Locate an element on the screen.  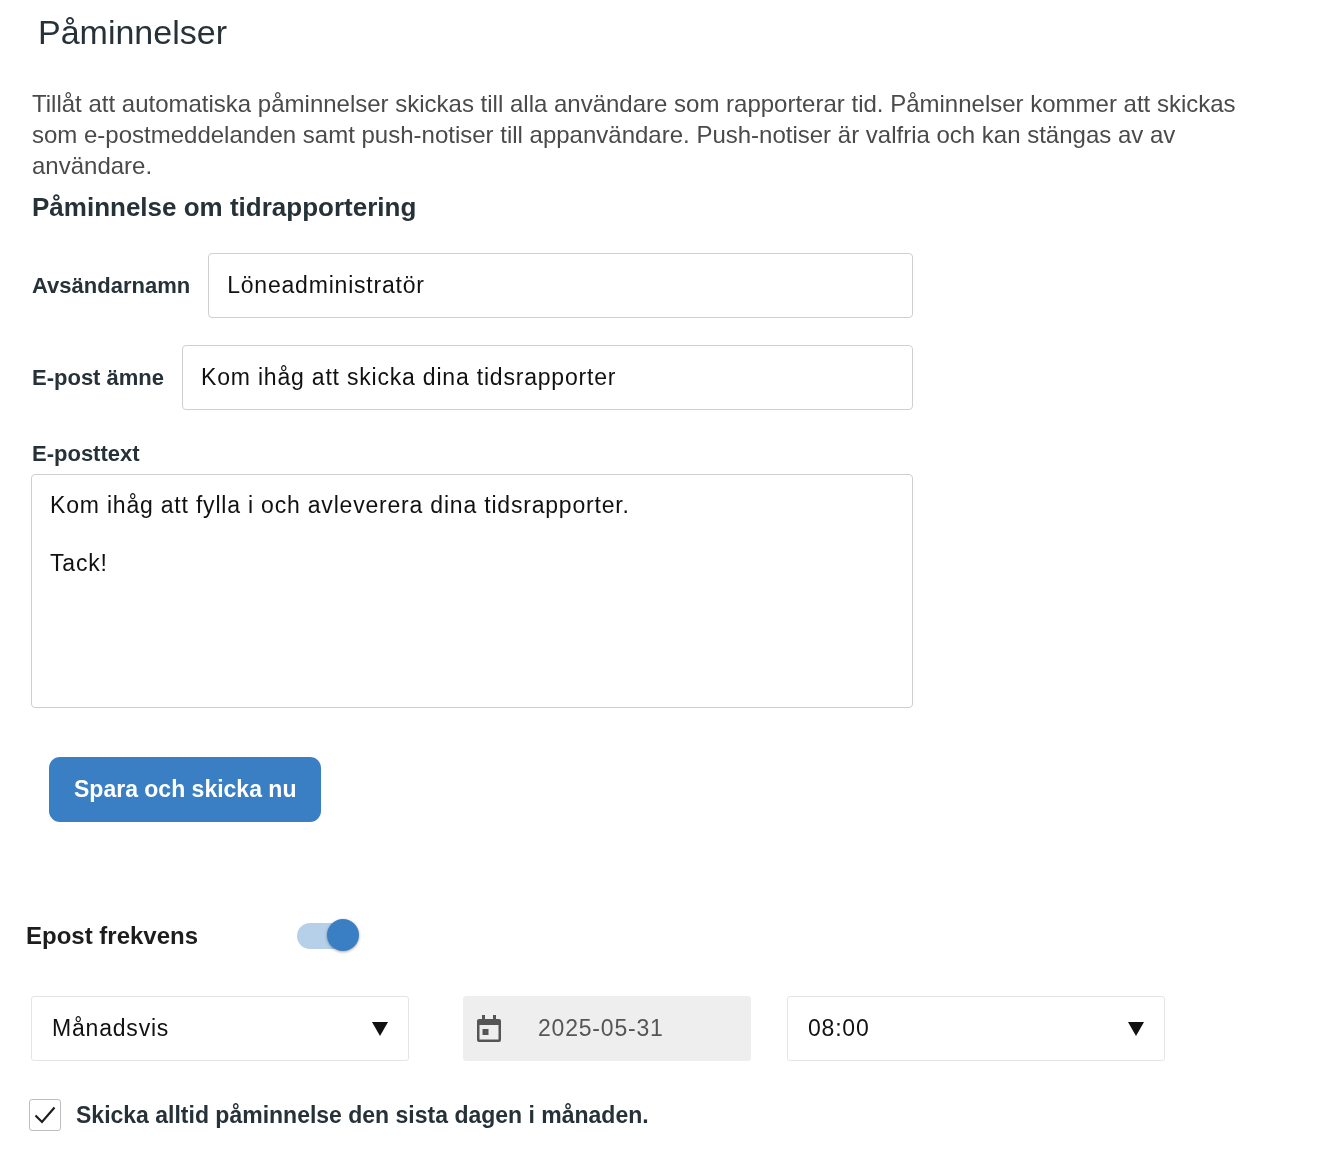
description-text: Tillåt att automatiska påminnelser skickas till alla användare som rapporterar tid. Påminnelser kommer att skickas som e-postmeddelanden samt push-notiser till appanvändare. Push-notiser är valfria och kan stängas av av användare. is located at coordinates (634, 135).